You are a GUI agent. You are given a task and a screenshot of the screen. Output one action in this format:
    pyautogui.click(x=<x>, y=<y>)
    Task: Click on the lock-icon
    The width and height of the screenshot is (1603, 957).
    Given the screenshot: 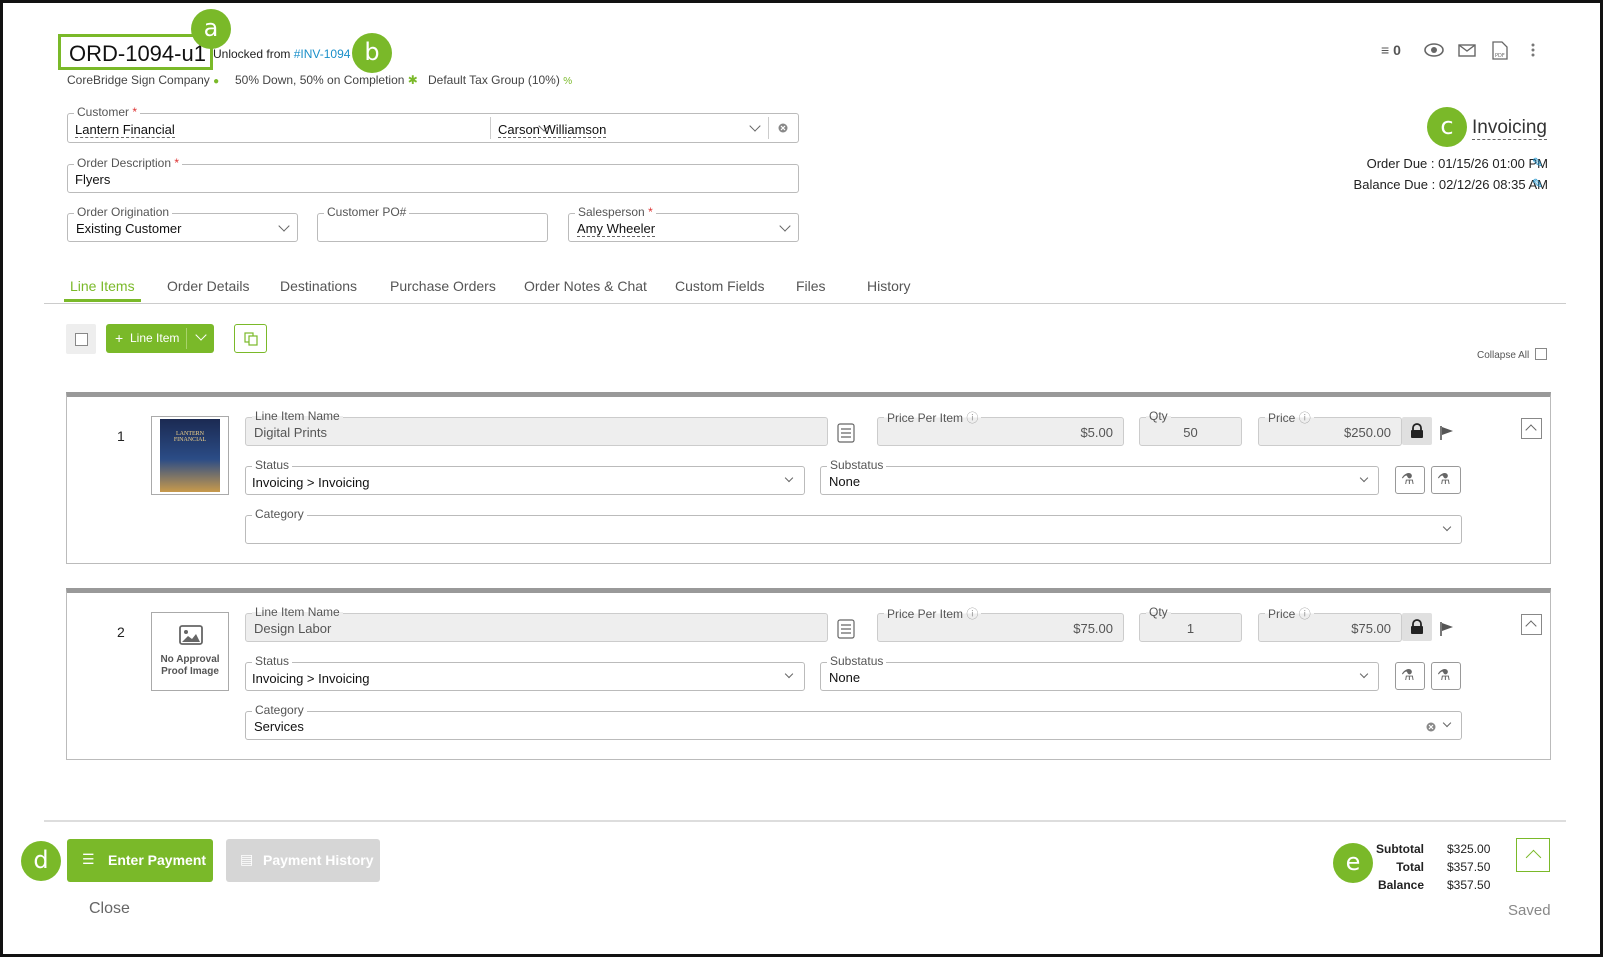 What is the action you would take?
    pyautogui.click(x=1417, y=626)
    